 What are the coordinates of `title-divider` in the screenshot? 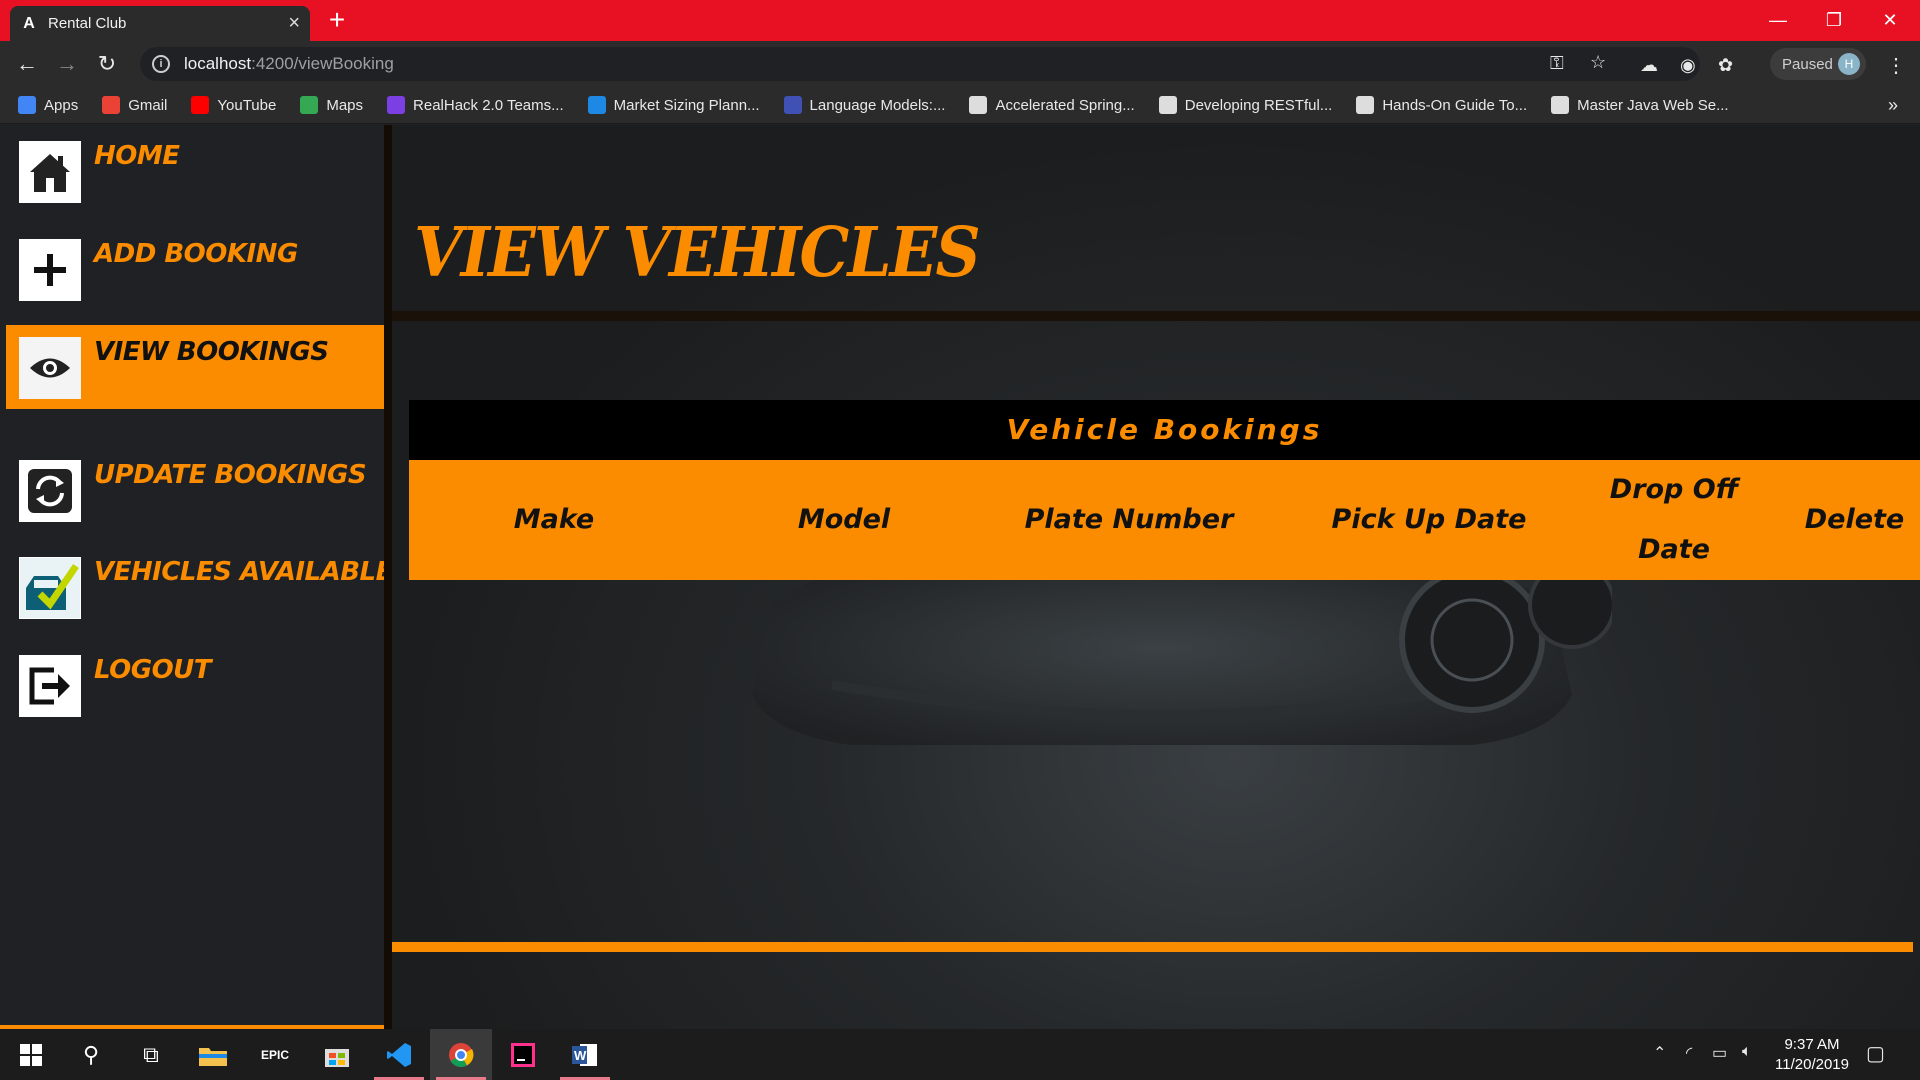 It's located at (1156, 316).